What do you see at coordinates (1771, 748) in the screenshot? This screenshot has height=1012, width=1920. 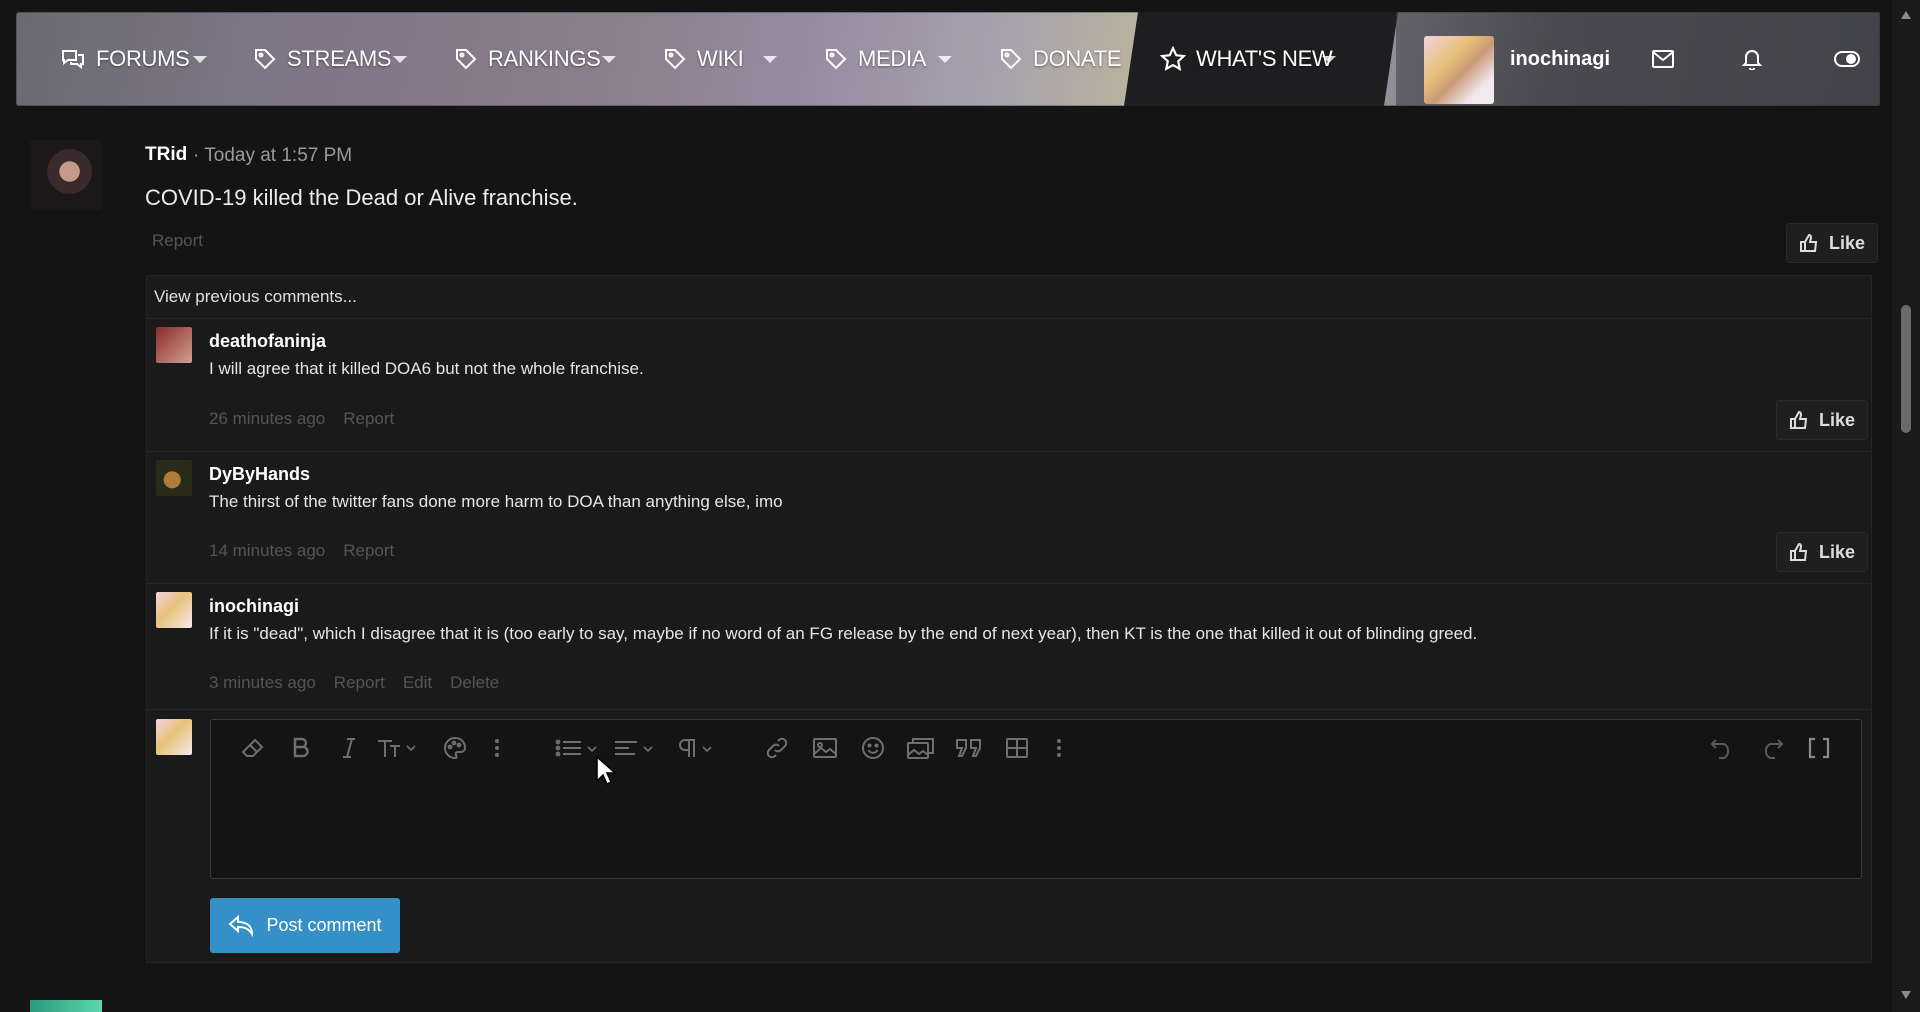 I see `redo-icon` at bounding box center [1771, 748].